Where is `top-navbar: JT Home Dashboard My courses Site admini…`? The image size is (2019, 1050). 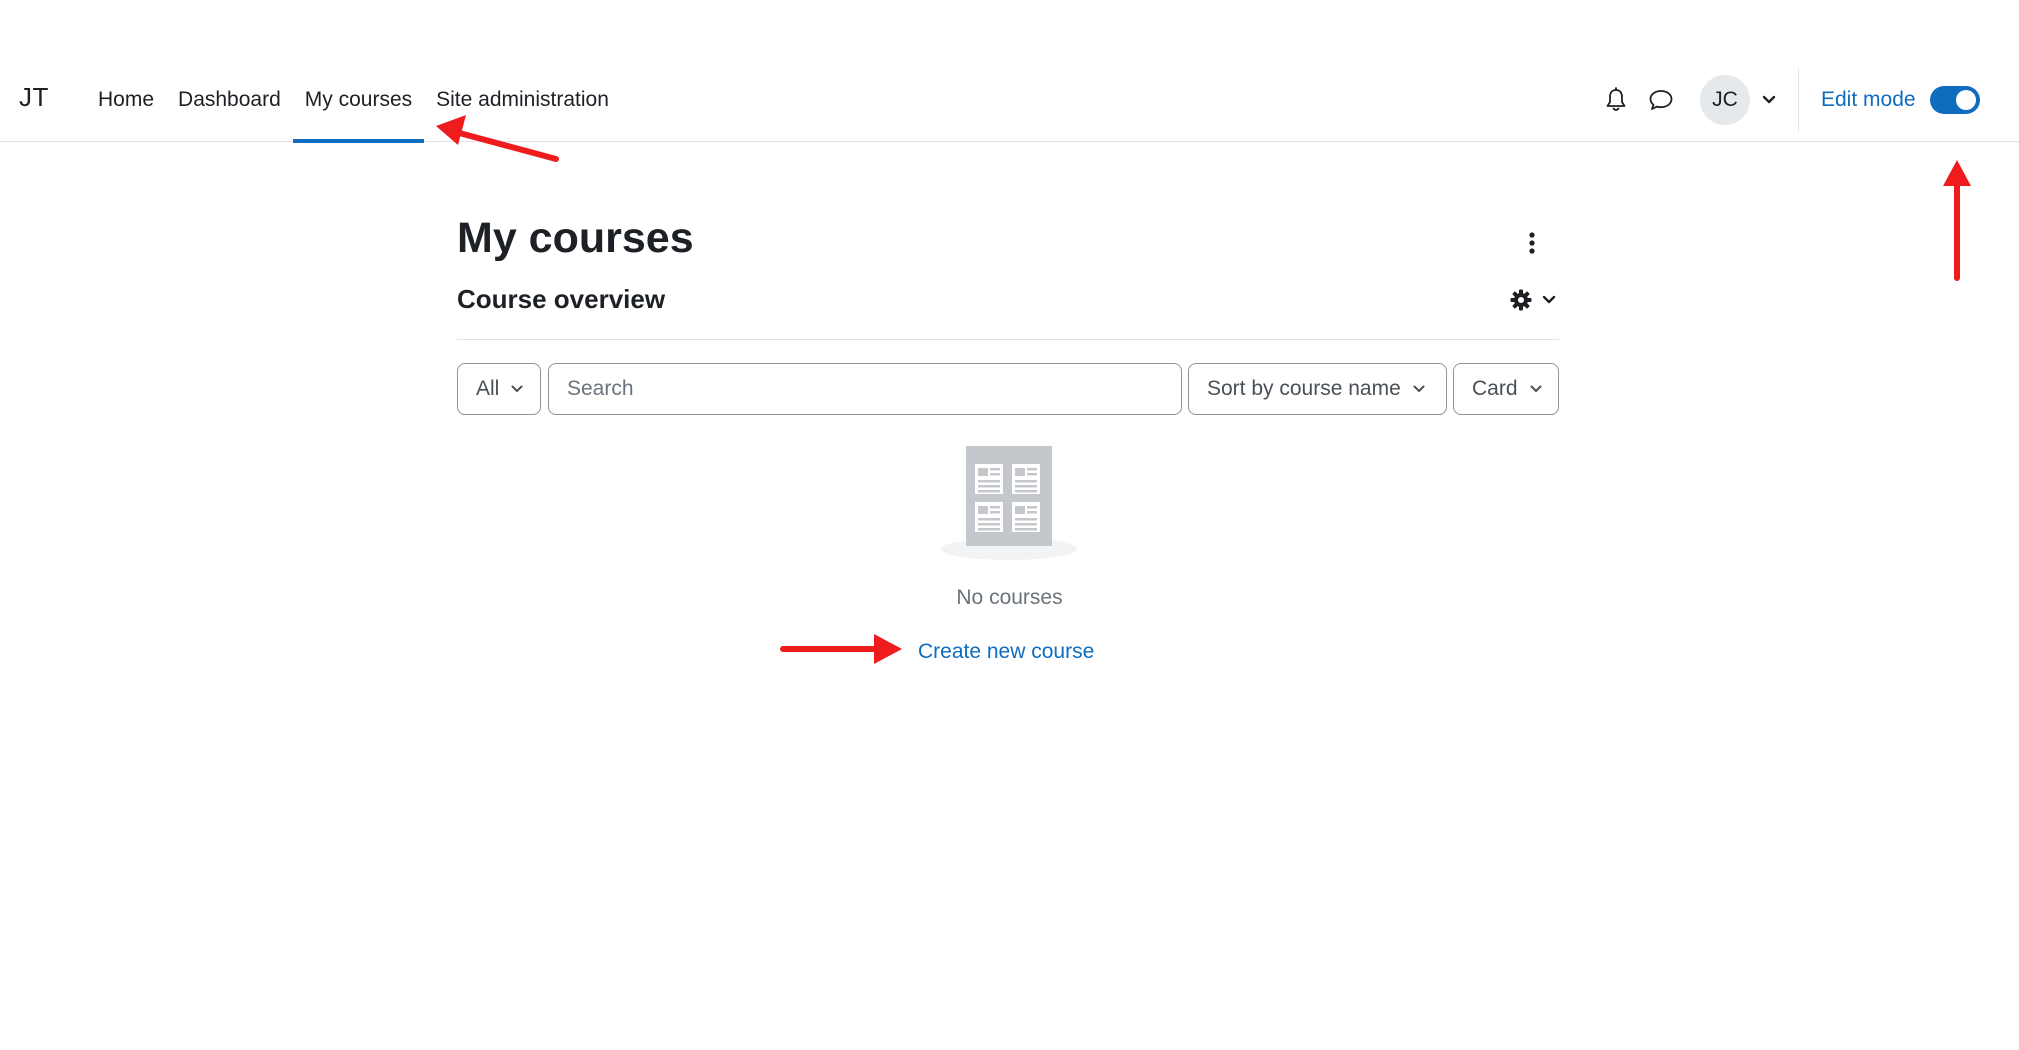
top-navbar: JT Home Dashboard My courses Site admini… is located at coordinates (1009, 100).